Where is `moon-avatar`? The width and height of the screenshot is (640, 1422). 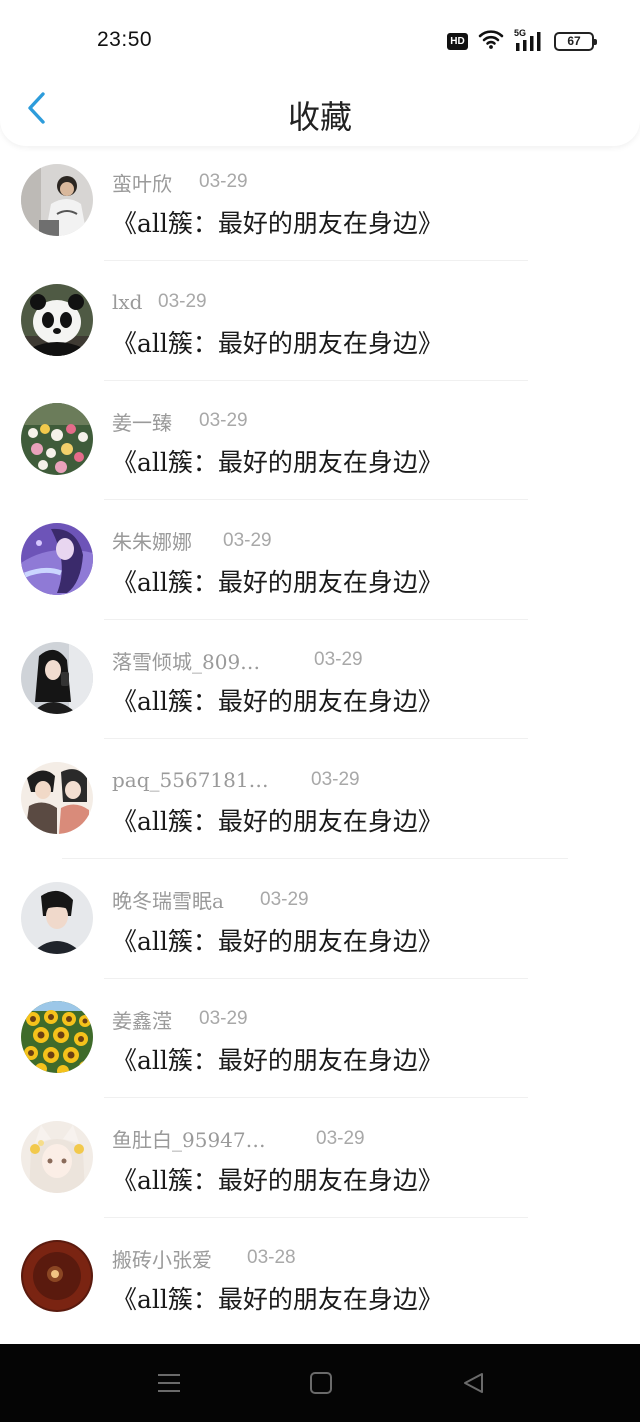
moon-avatar is located at coordinates (57, 1276).